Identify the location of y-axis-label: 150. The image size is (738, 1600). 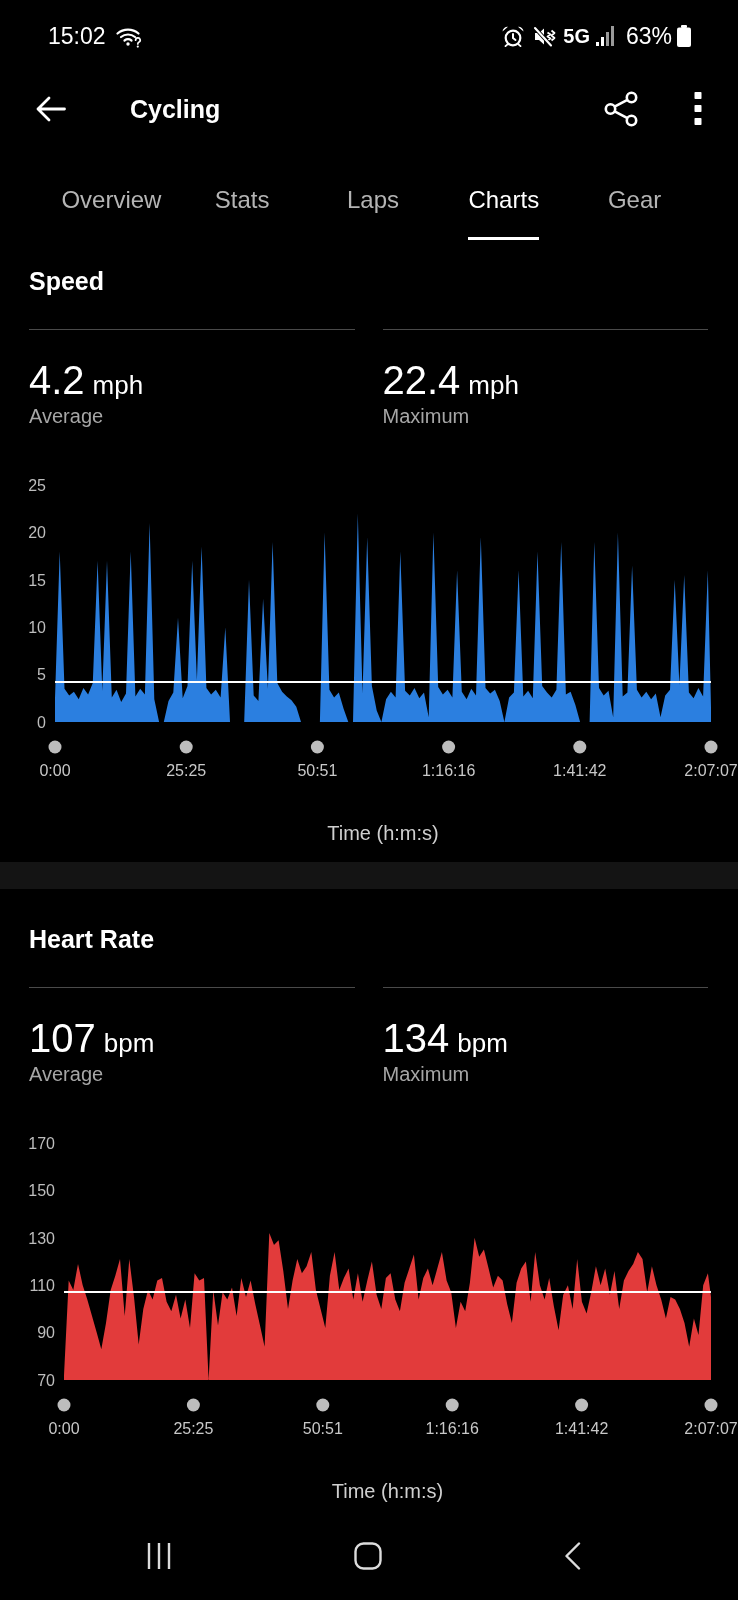
(41, 1191).